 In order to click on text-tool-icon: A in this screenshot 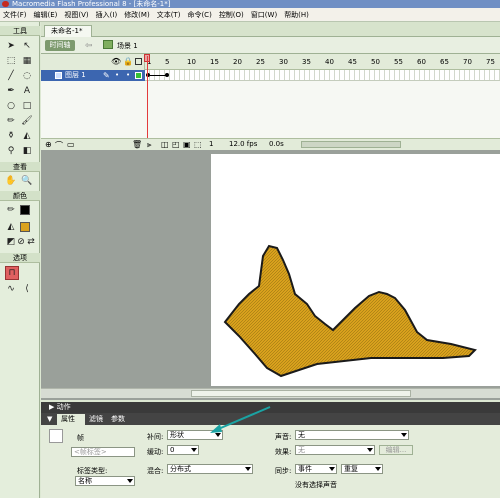, I will do `click(27, 91)`.